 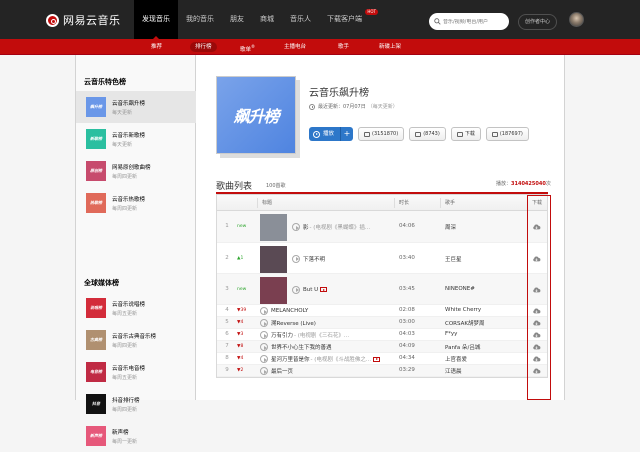 I want to click on song-rank: 5, so click(x=227, y=322).